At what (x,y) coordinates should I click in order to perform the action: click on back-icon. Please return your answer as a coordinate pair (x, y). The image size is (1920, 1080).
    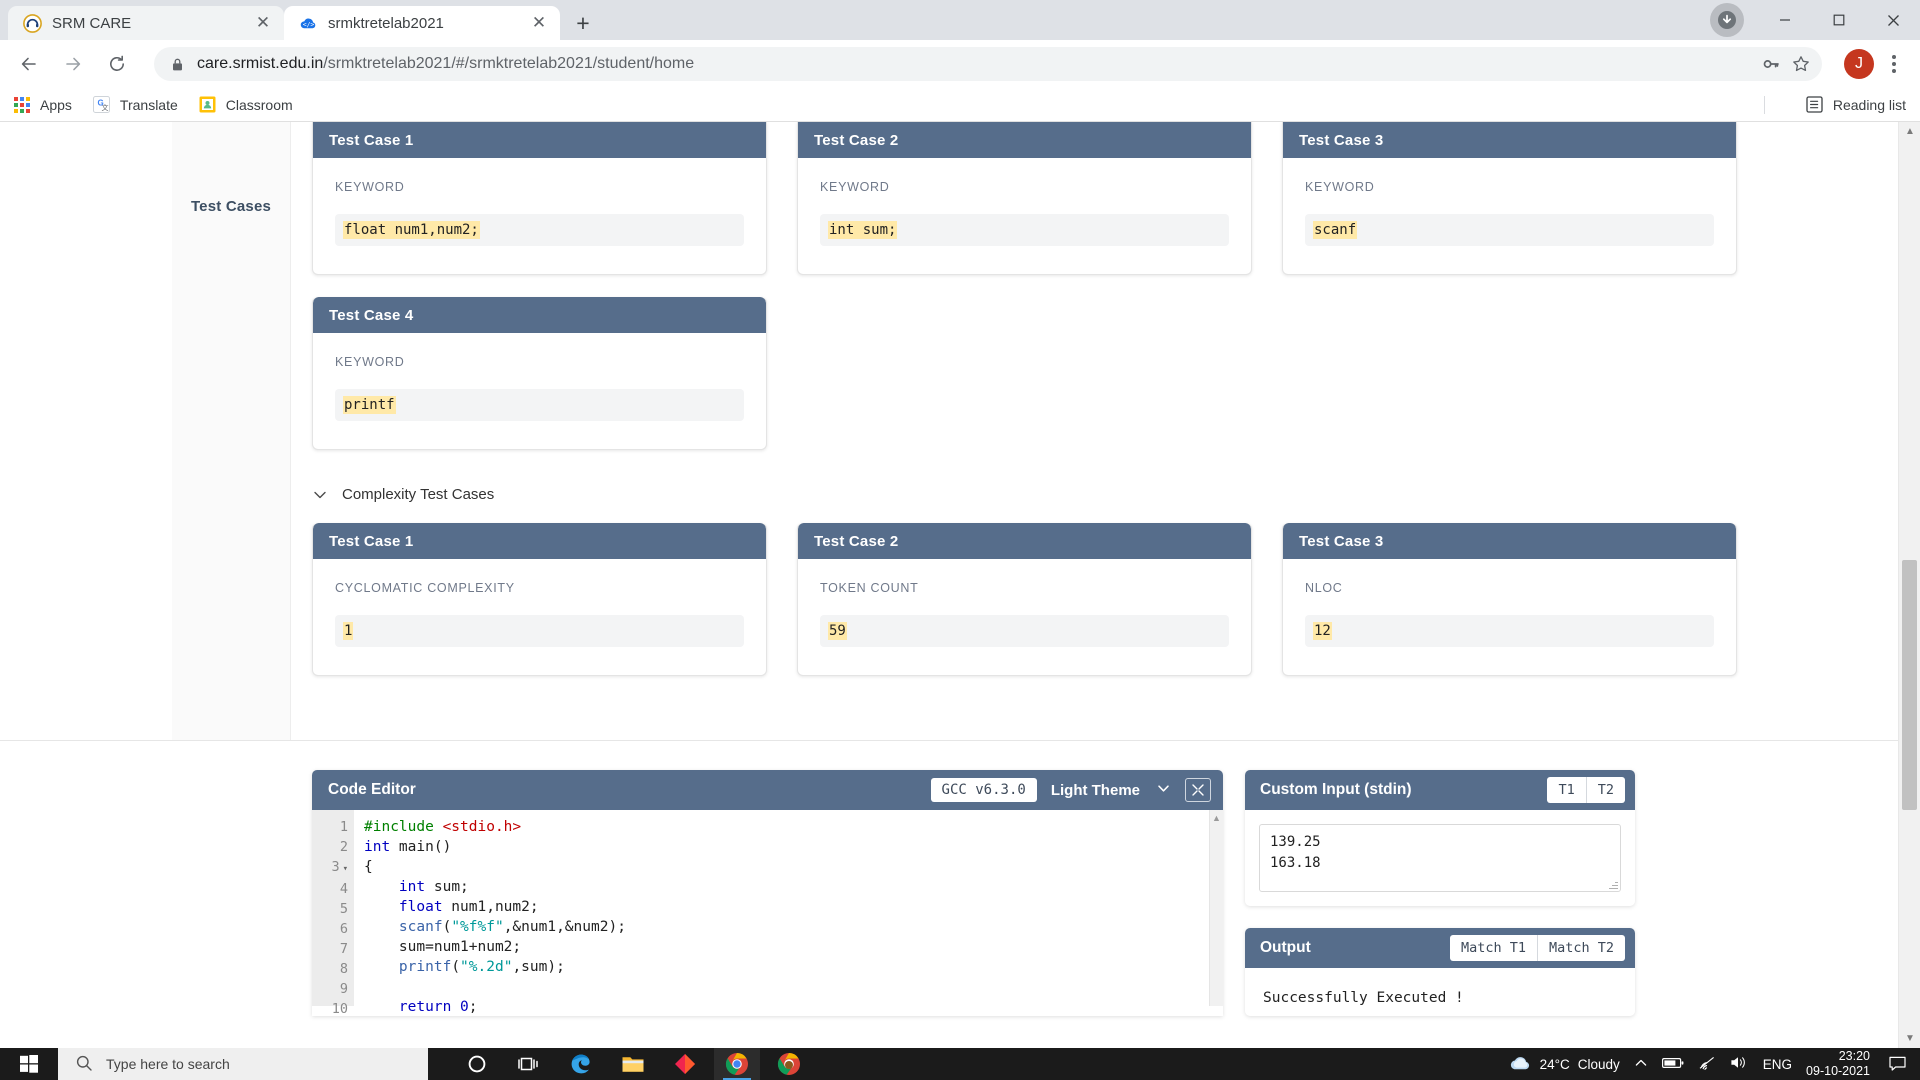
    Looking at the image, I should click on (29, 64).